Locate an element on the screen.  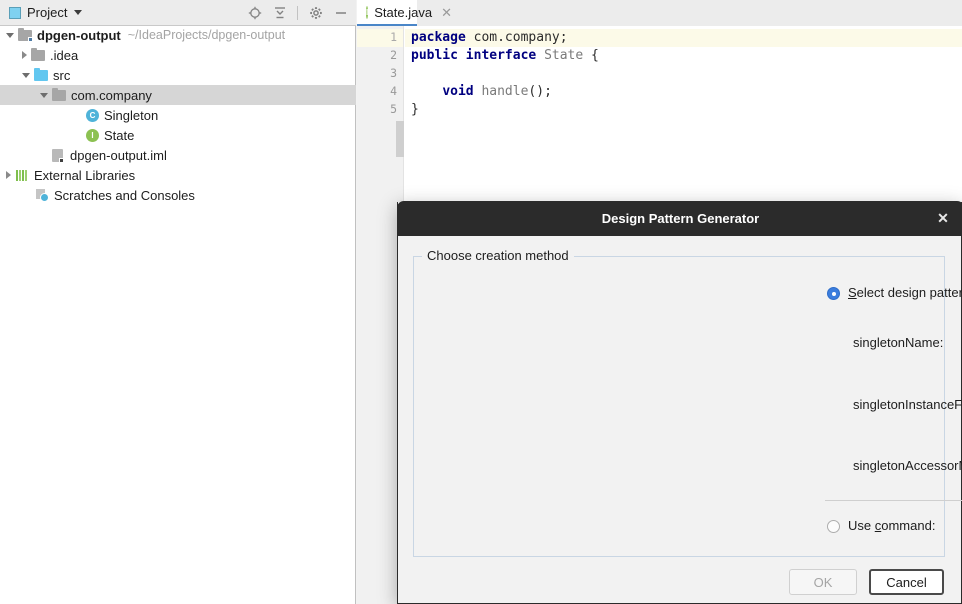
line-number: 4 is located at coordinates (393, 91).